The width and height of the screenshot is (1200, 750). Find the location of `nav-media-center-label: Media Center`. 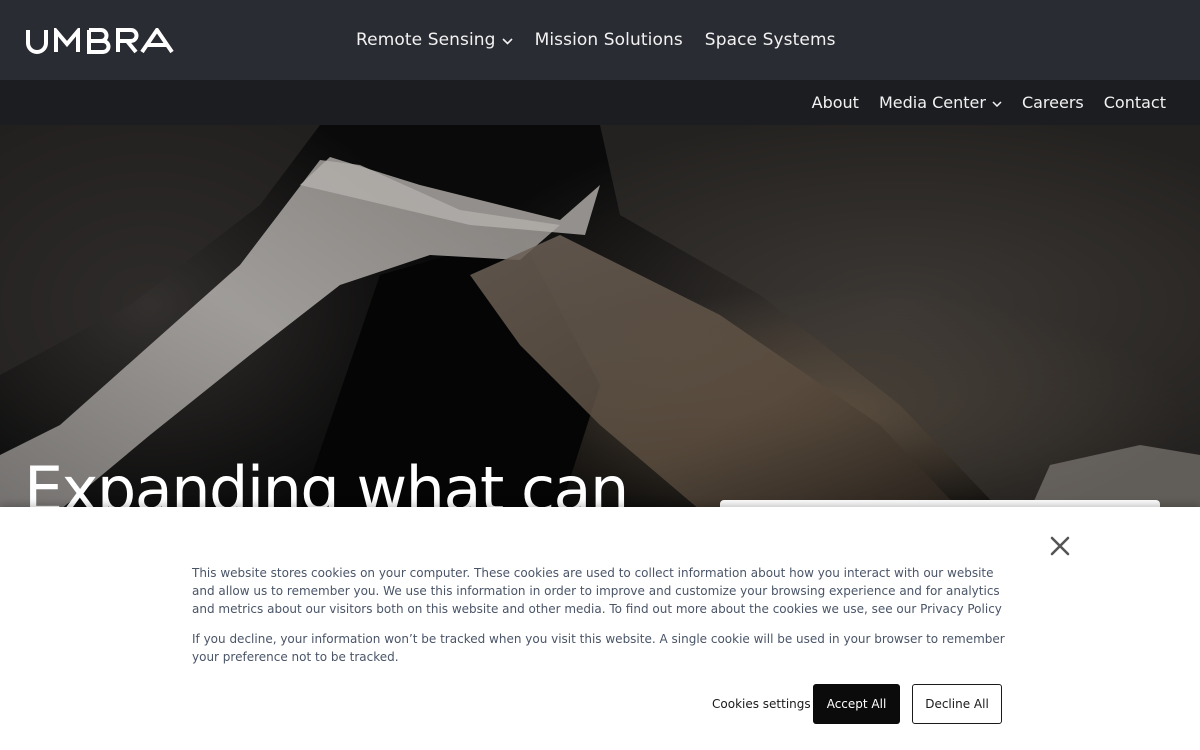

nav-media-center-label: Media Center is located at coordinates (932, 102).